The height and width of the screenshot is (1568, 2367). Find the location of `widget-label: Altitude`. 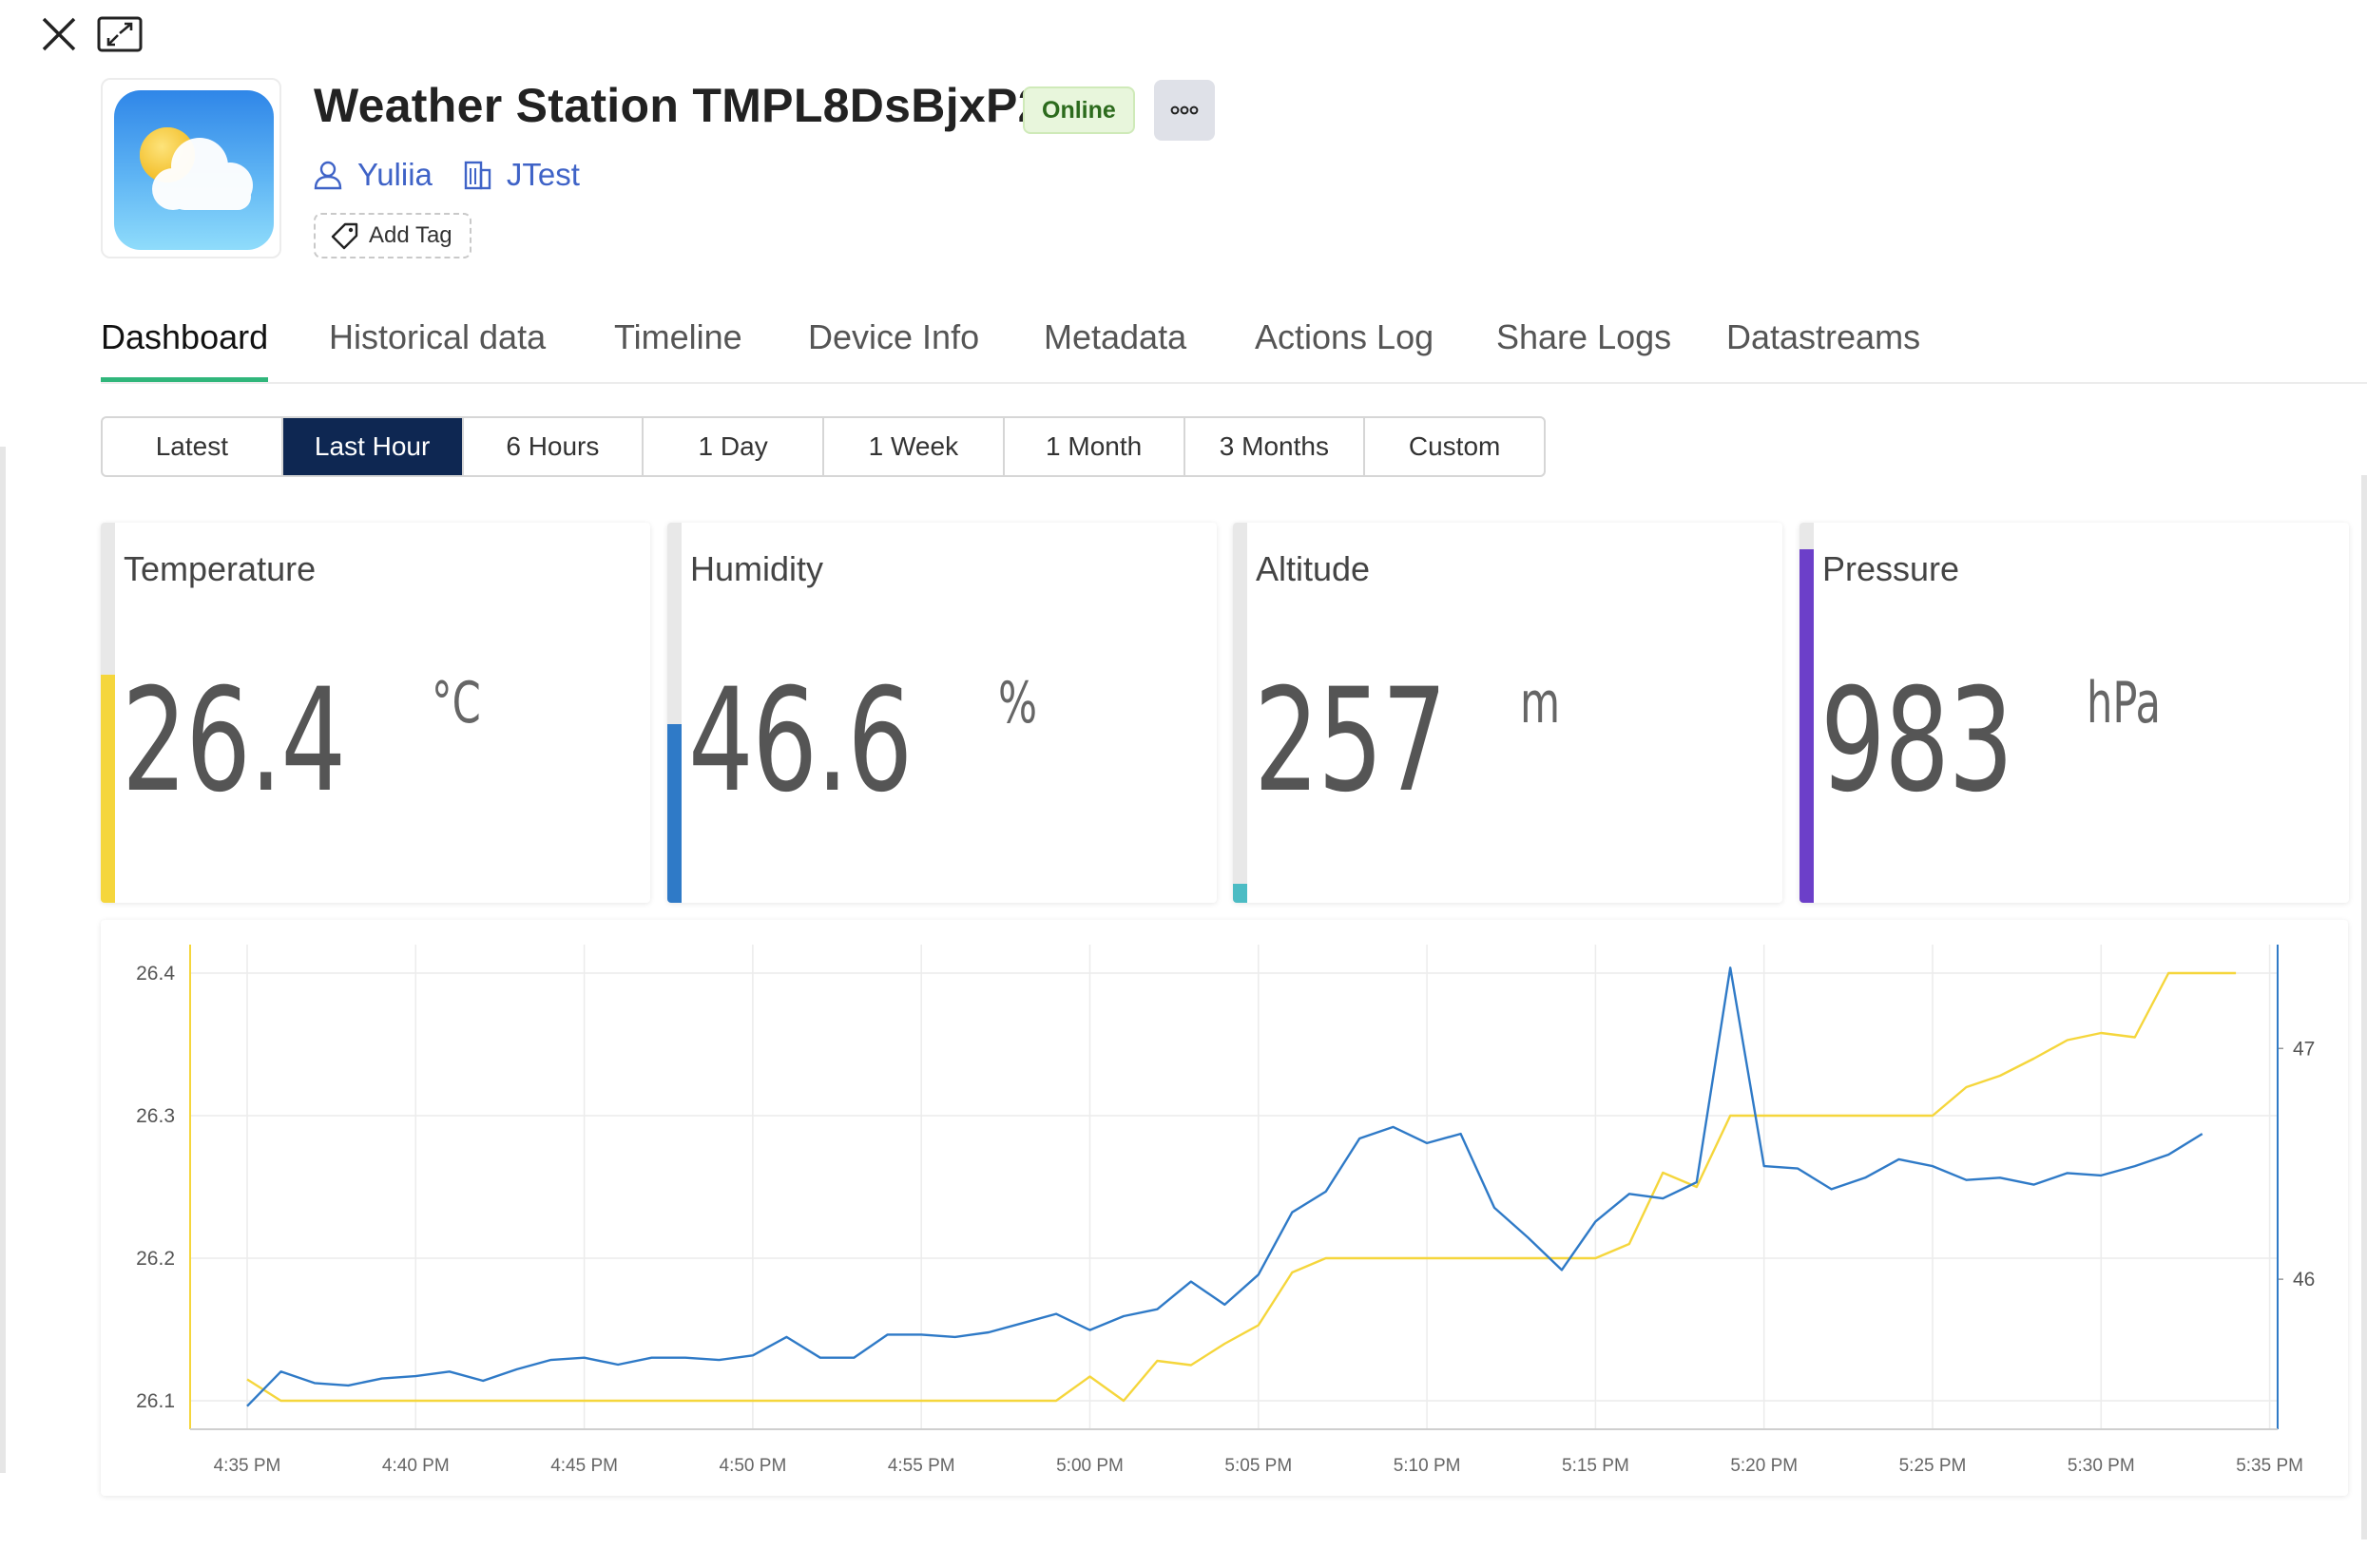

widget-label: Altitude is located at coordinates (1313, 568).